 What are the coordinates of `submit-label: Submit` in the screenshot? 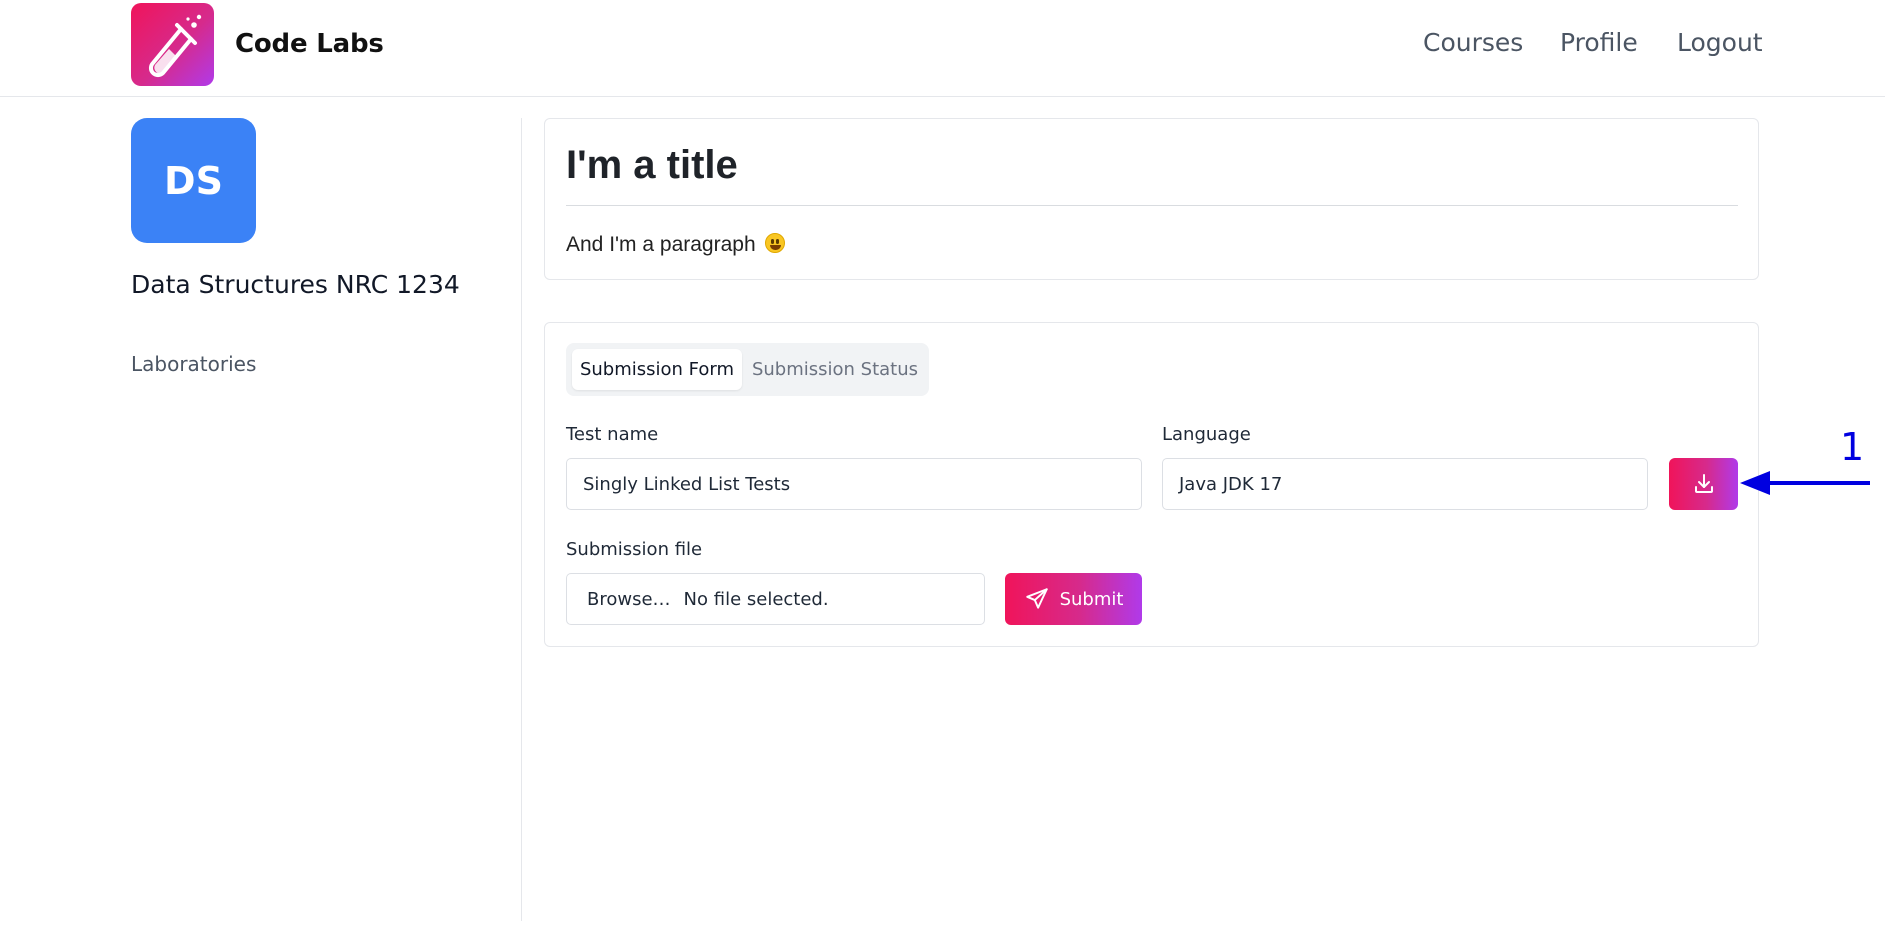 It's located at (1091, 599).